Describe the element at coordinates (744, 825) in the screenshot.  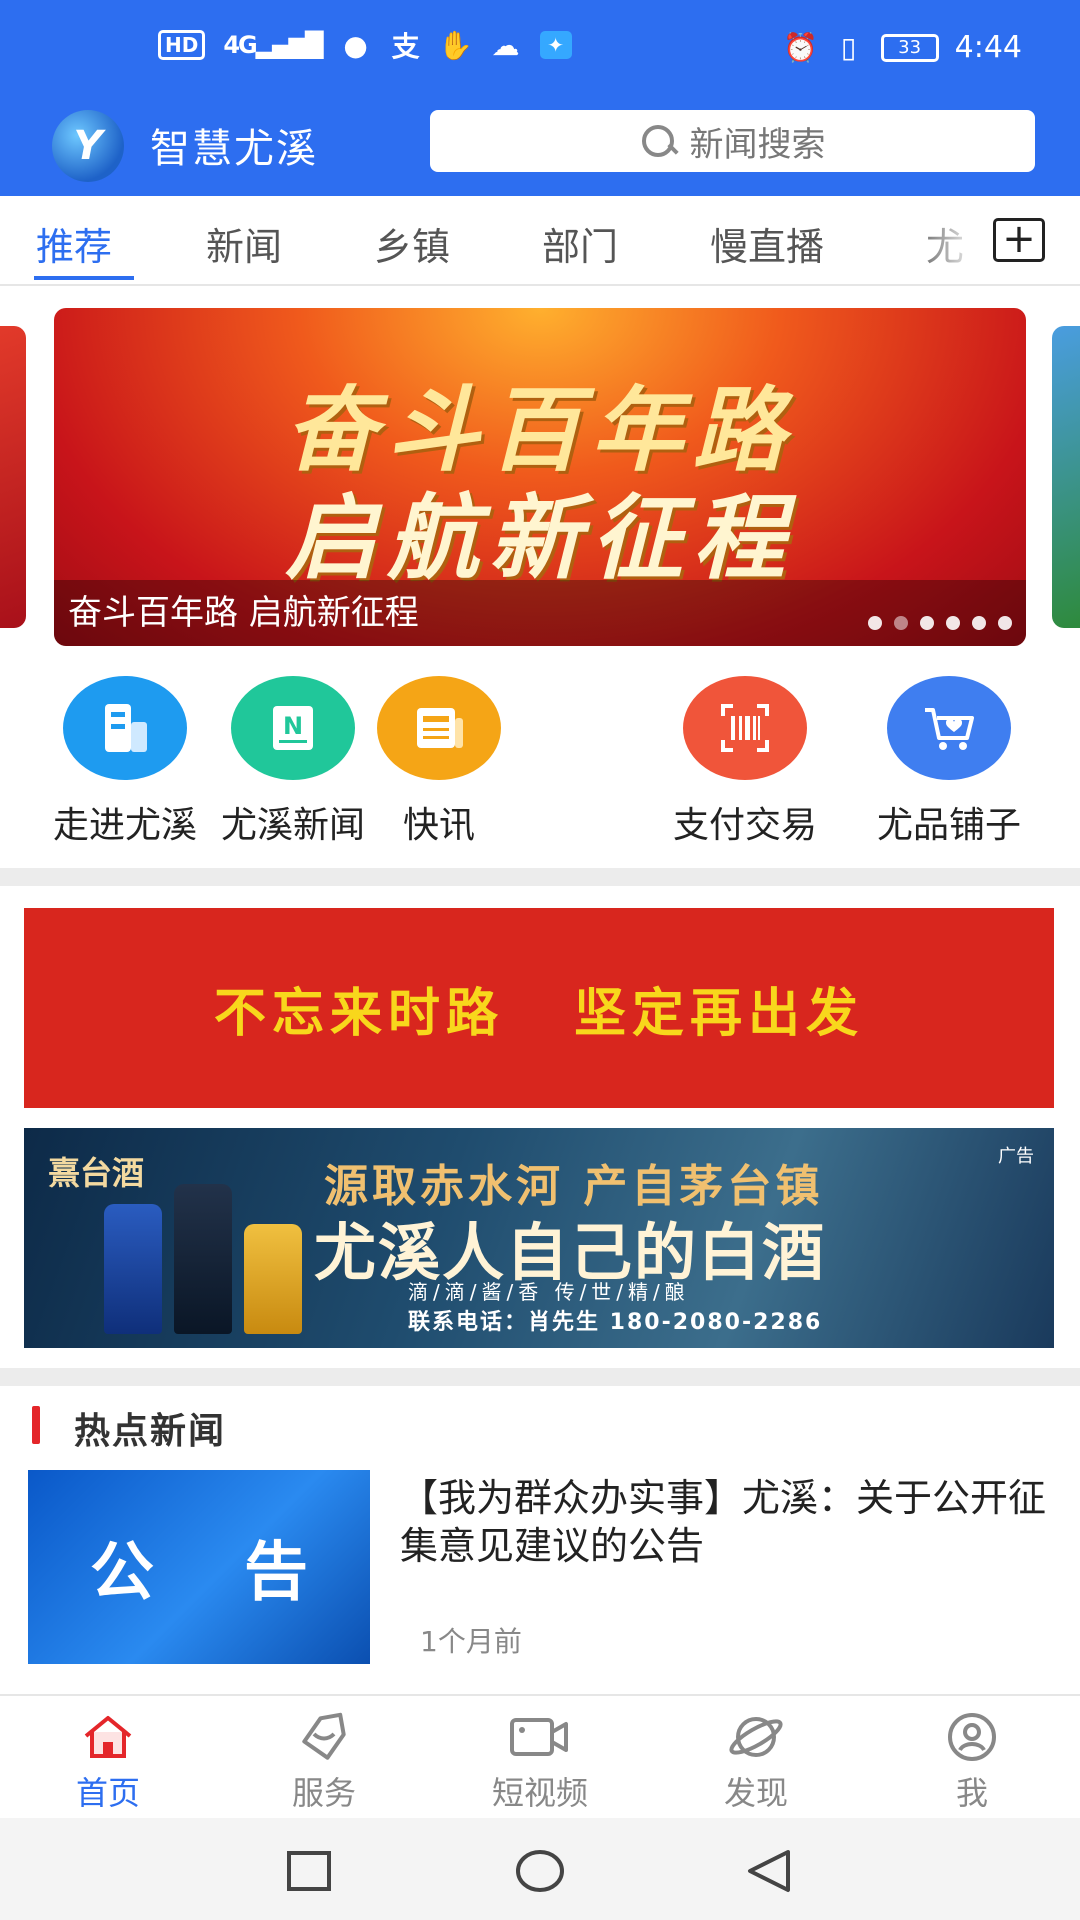
I see `quick-entry-label: 支付交易` at that location.